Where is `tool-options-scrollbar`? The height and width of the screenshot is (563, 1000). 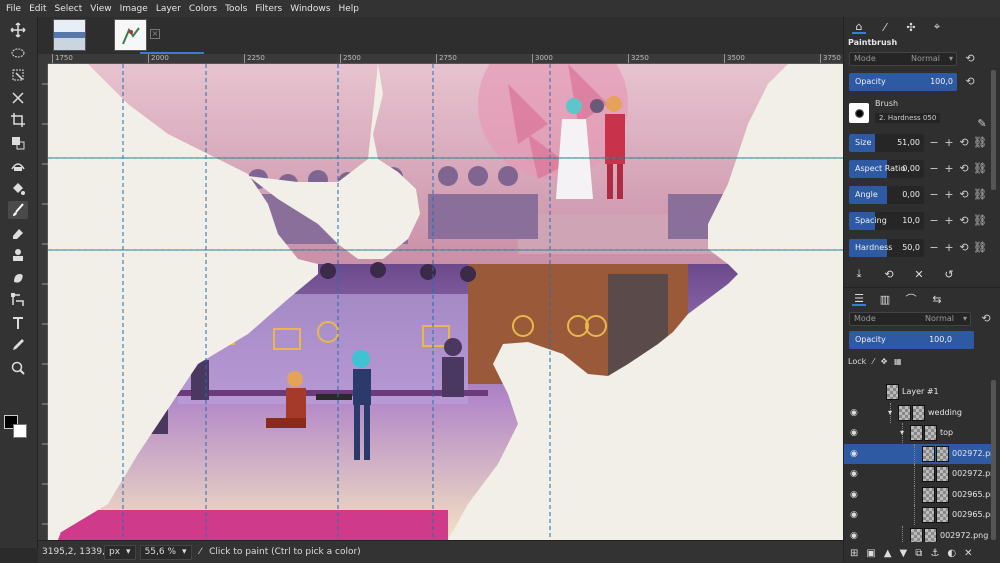 tool-options-scrollbar is located at coordinates (993, 130).